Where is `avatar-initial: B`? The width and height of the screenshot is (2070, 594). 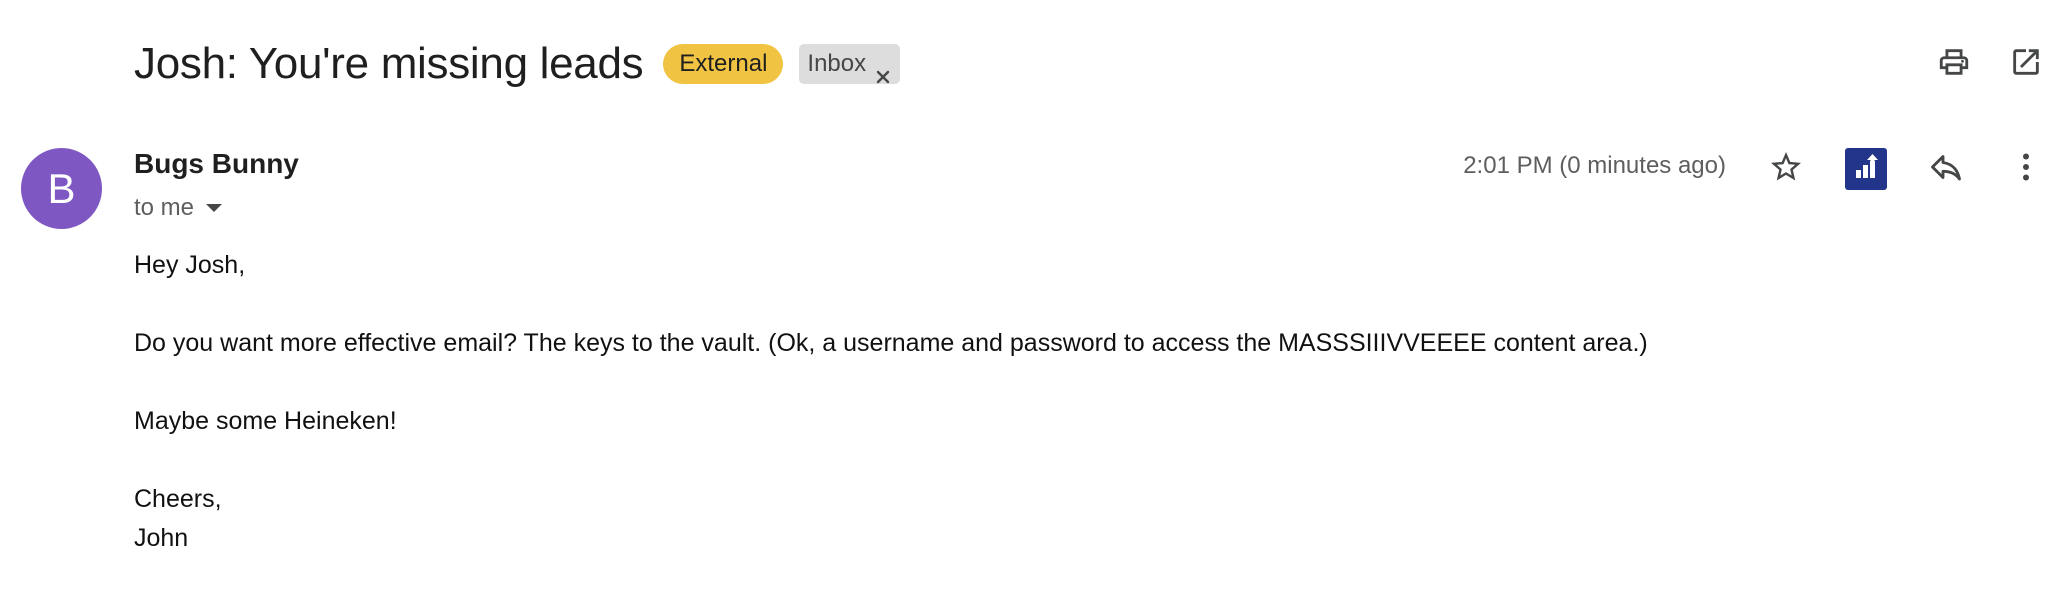
avatar-initial: B is located at coordinates (61, 188).